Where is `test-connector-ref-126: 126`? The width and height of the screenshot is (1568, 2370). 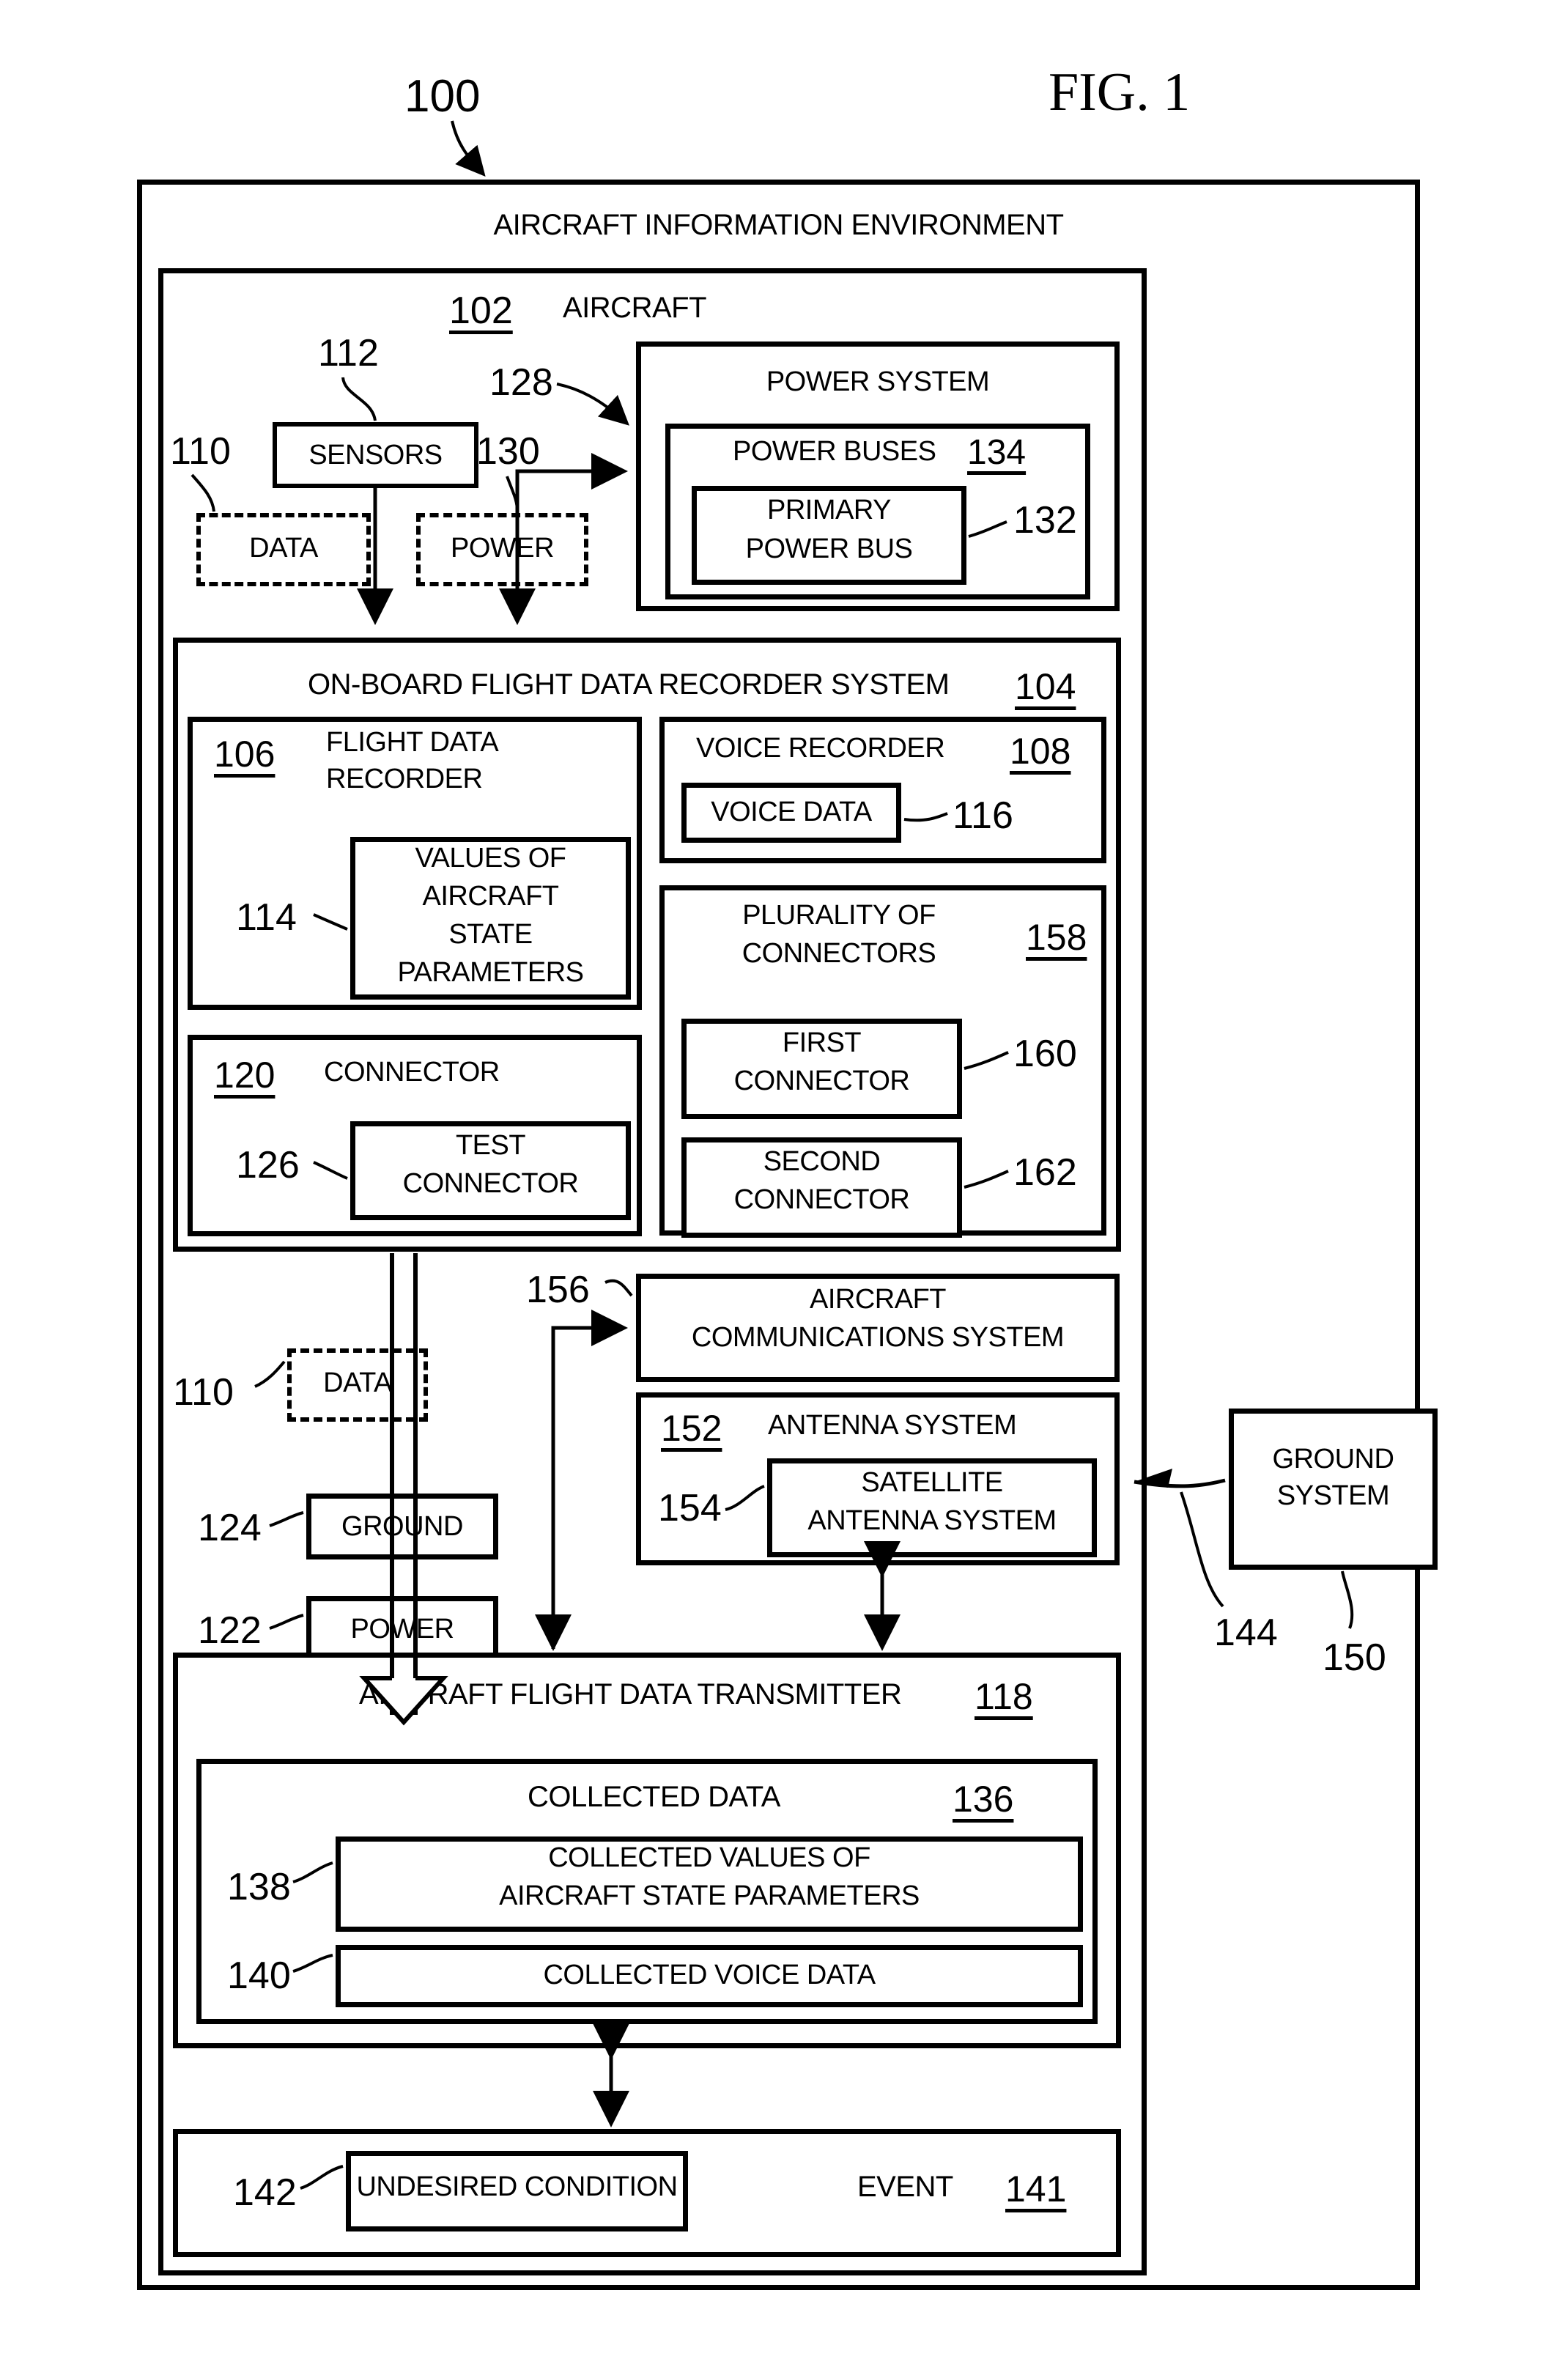 test-connector-ref-126: 126 is located at coordinates (268, 1165).